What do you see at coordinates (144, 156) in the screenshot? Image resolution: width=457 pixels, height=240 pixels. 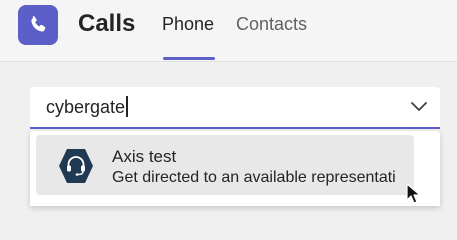 I see `result-title: Axis test` at bounding box center [144, 156].